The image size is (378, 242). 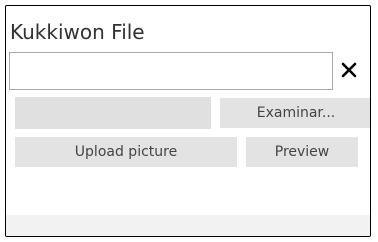 I want to click on selected-file-path, so click(x=113, y=113).